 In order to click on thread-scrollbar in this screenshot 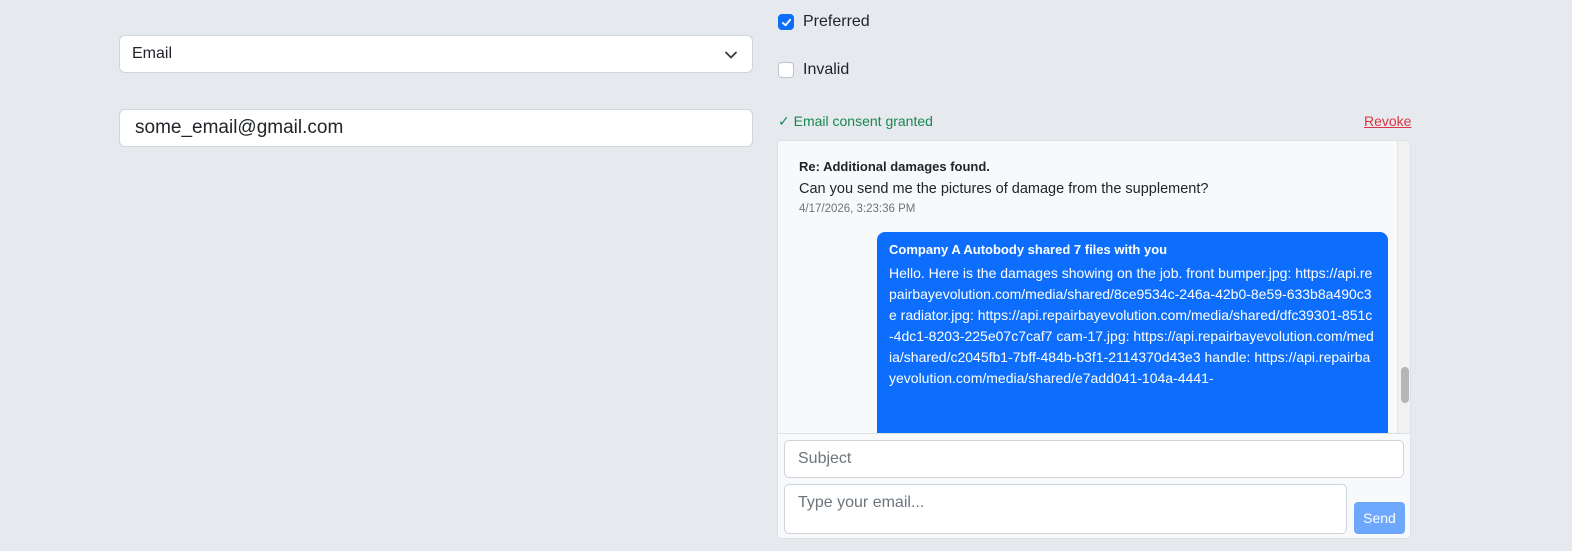, I will do `click(1403, 287)`.